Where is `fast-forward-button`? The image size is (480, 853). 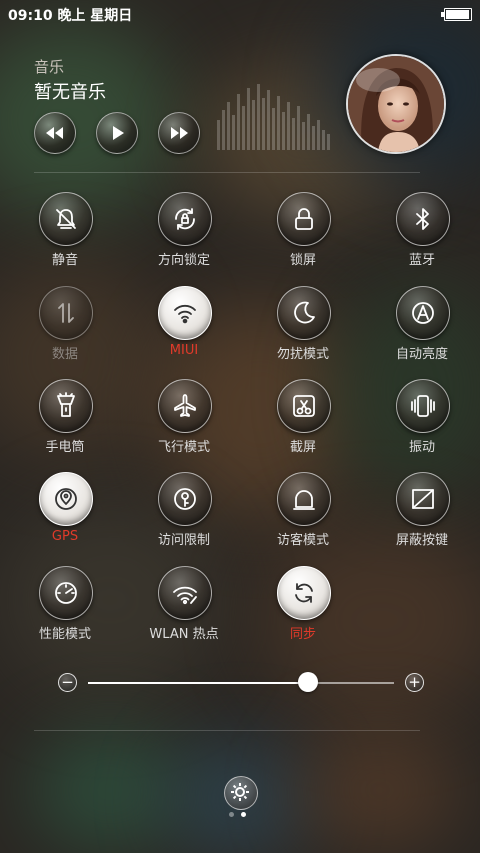
fast-forward-button is located at coordinates (179, 133).